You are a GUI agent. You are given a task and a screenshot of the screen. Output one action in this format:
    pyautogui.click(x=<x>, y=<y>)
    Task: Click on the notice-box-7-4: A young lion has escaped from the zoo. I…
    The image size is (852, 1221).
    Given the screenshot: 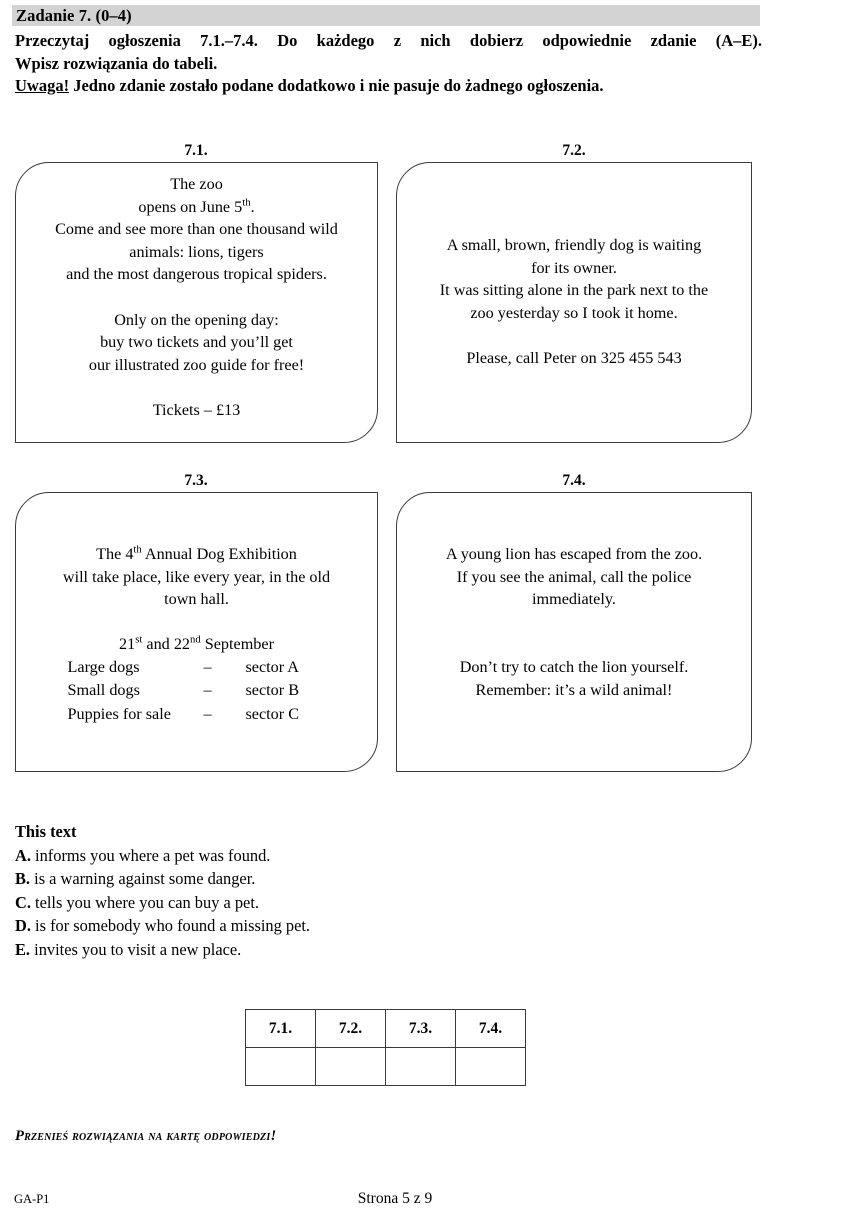 What is the action you would take?
    pyautogui.click(x=574, y=632)
    